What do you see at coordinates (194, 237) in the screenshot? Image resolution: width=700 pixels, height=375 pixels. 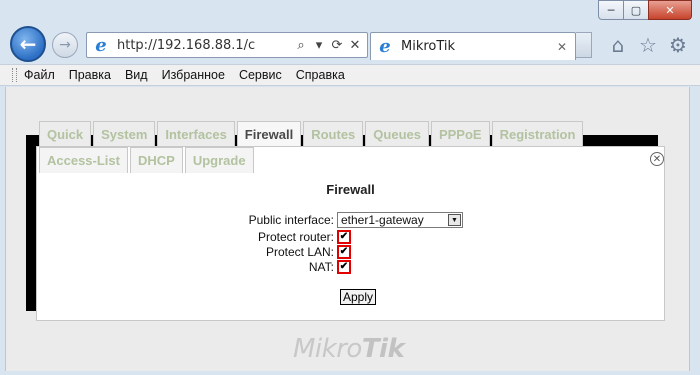 I see `protect-router-row: Protect router: ✔` at bounding box center [194, 237].